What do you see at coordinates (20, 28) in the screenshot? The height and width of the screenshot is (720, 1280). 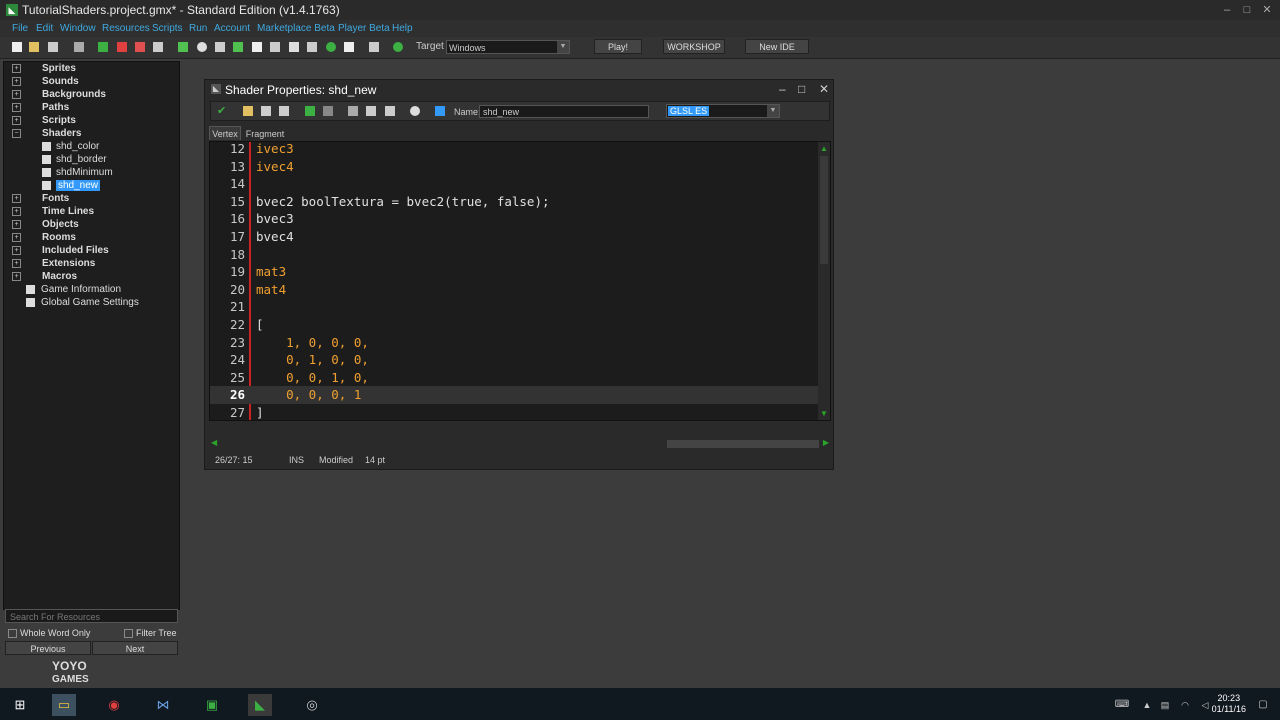 I see `menu-file: File` at bounding box center [20, 28].